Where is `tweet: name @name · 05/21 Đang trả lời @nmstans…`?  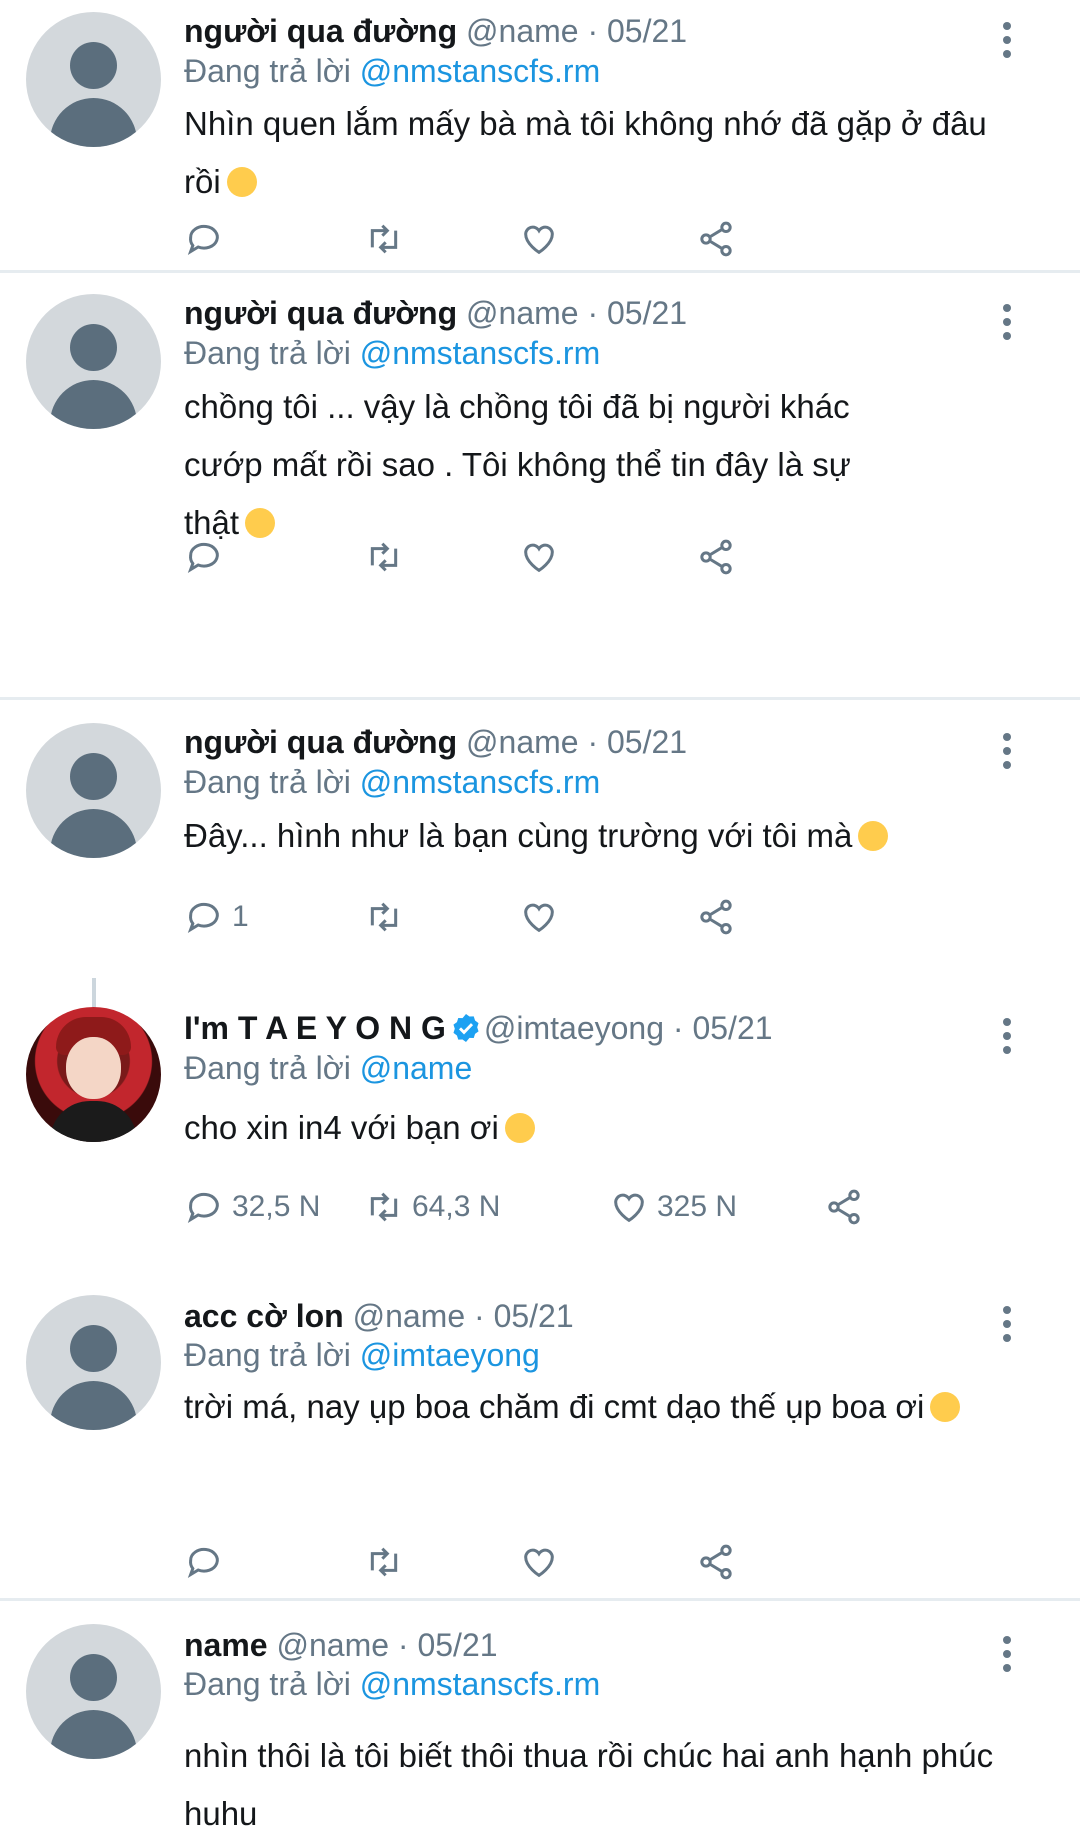 tweet: name @name · 05/21 Đang trả lời @nmstans… is located at coordinates (540, 1721).